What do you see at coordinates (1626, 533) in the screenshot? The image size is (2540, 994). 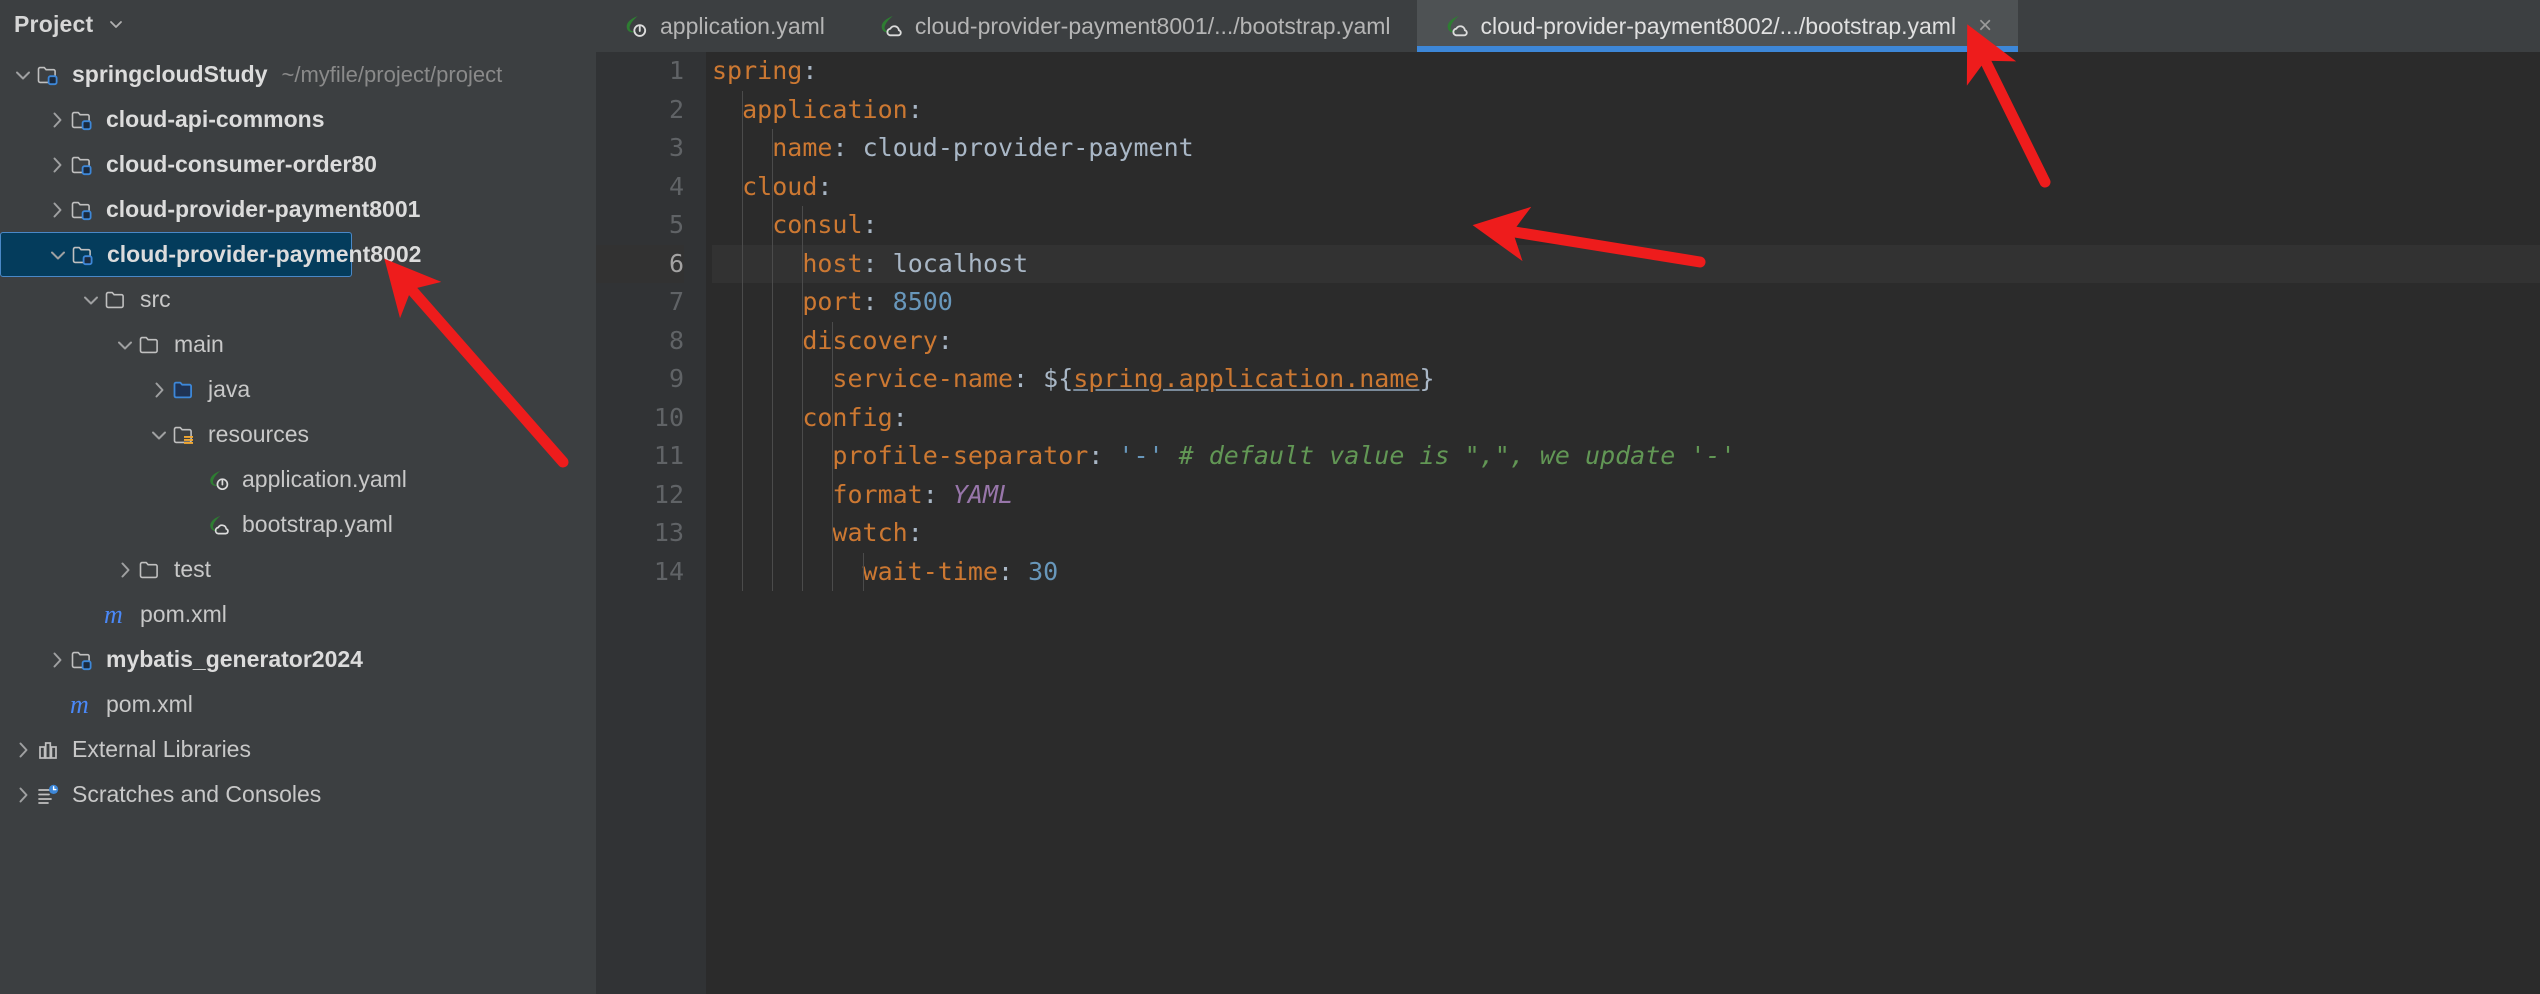 I see `code-line-13: watch:` at bounding box center [1626, 533].